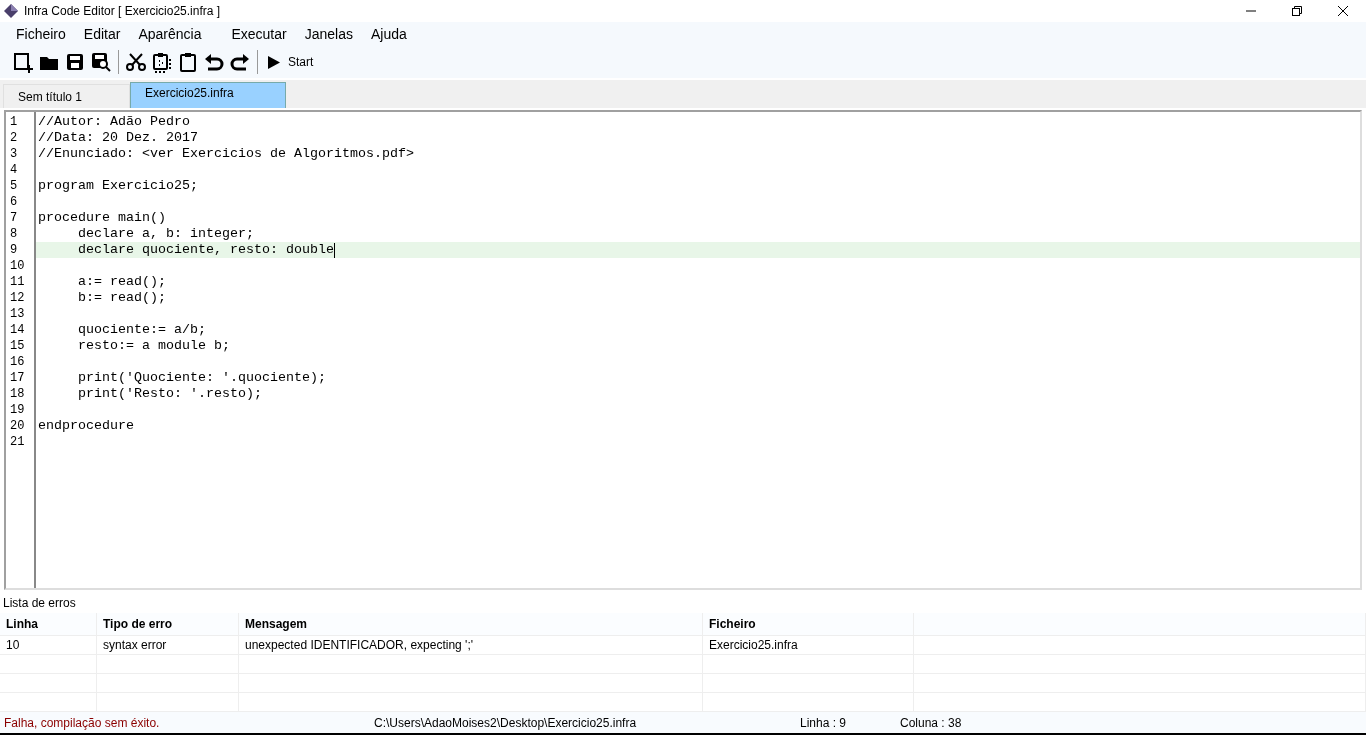  Describe the element at coordinates (122, 11) in the screenshot. I see `window-title: Infra Code Editor [ Exercicio25.infra ]` at that location.